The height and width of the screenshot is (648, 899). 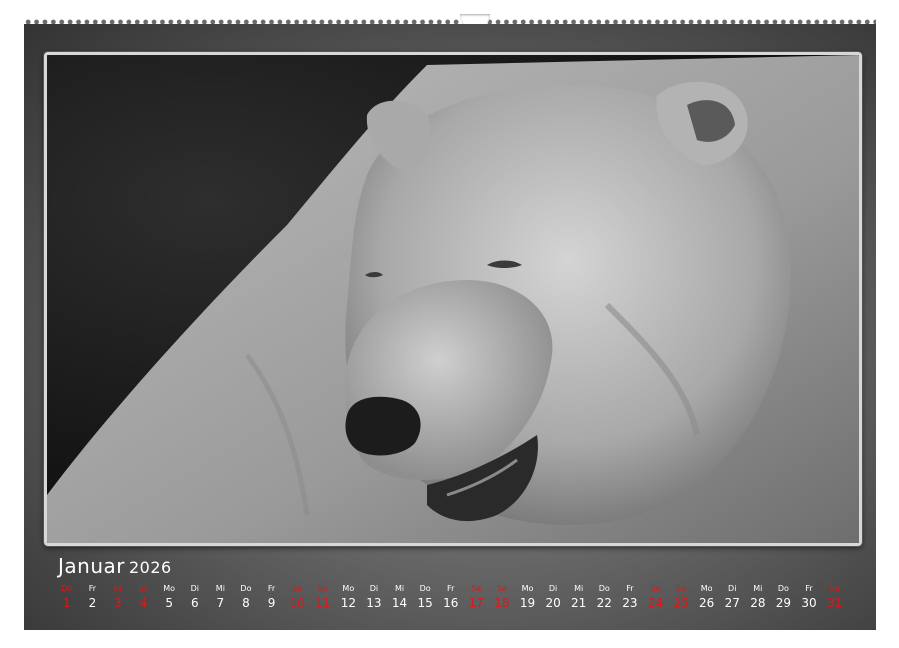 What do you see at coordinates (272, 603) in the screenshot?
I see `day-number: 9` at bounding box center [272, 603].